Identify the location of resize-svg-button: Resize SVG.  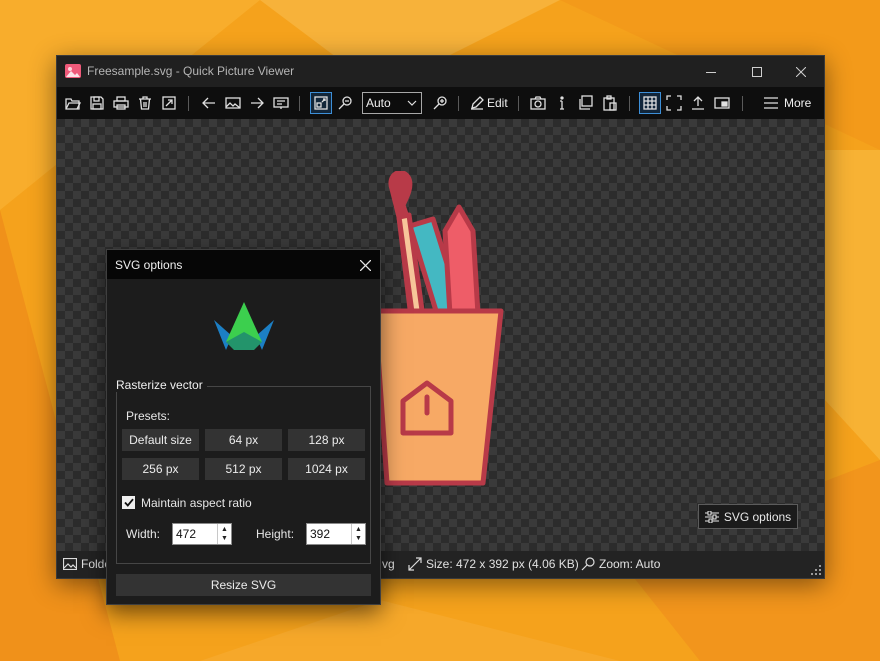
(243, 585).